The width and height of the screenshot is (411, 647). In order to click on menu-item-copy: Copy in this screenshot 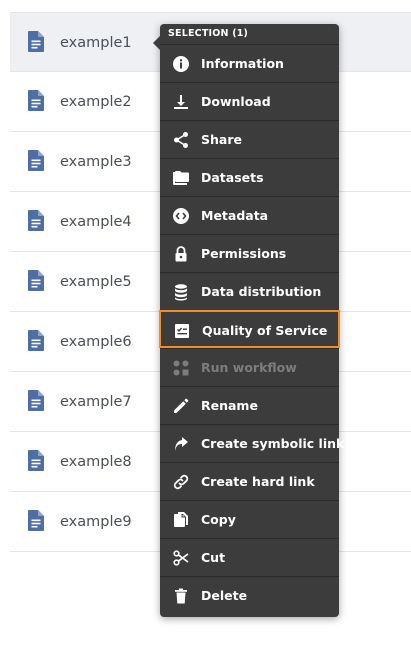, I will do `click(249, 519)`.